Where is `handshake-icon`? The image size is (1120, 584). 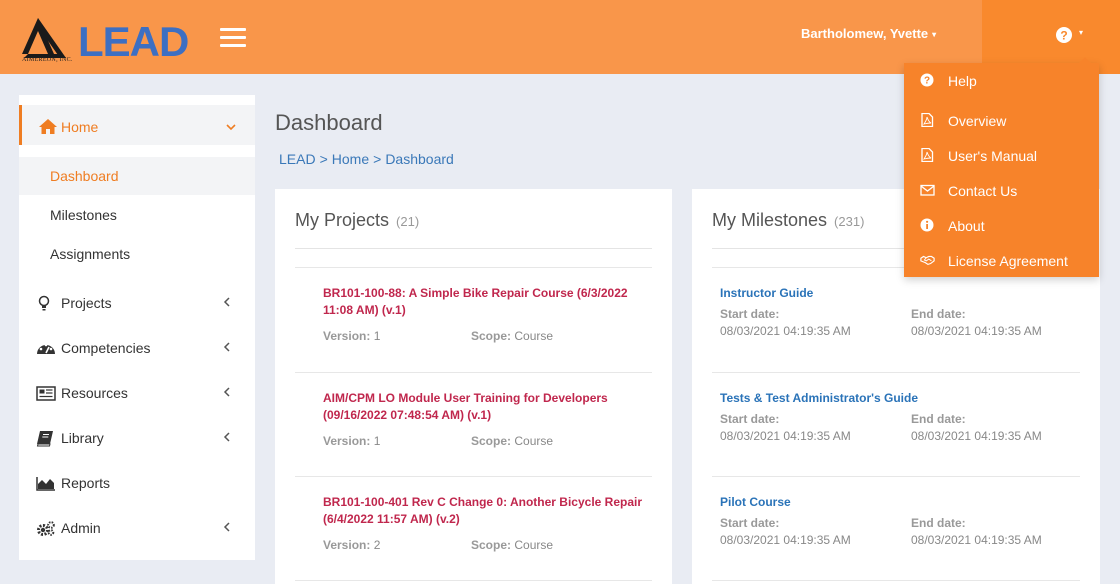
handshake-icon is located at coordinates (927, 260).